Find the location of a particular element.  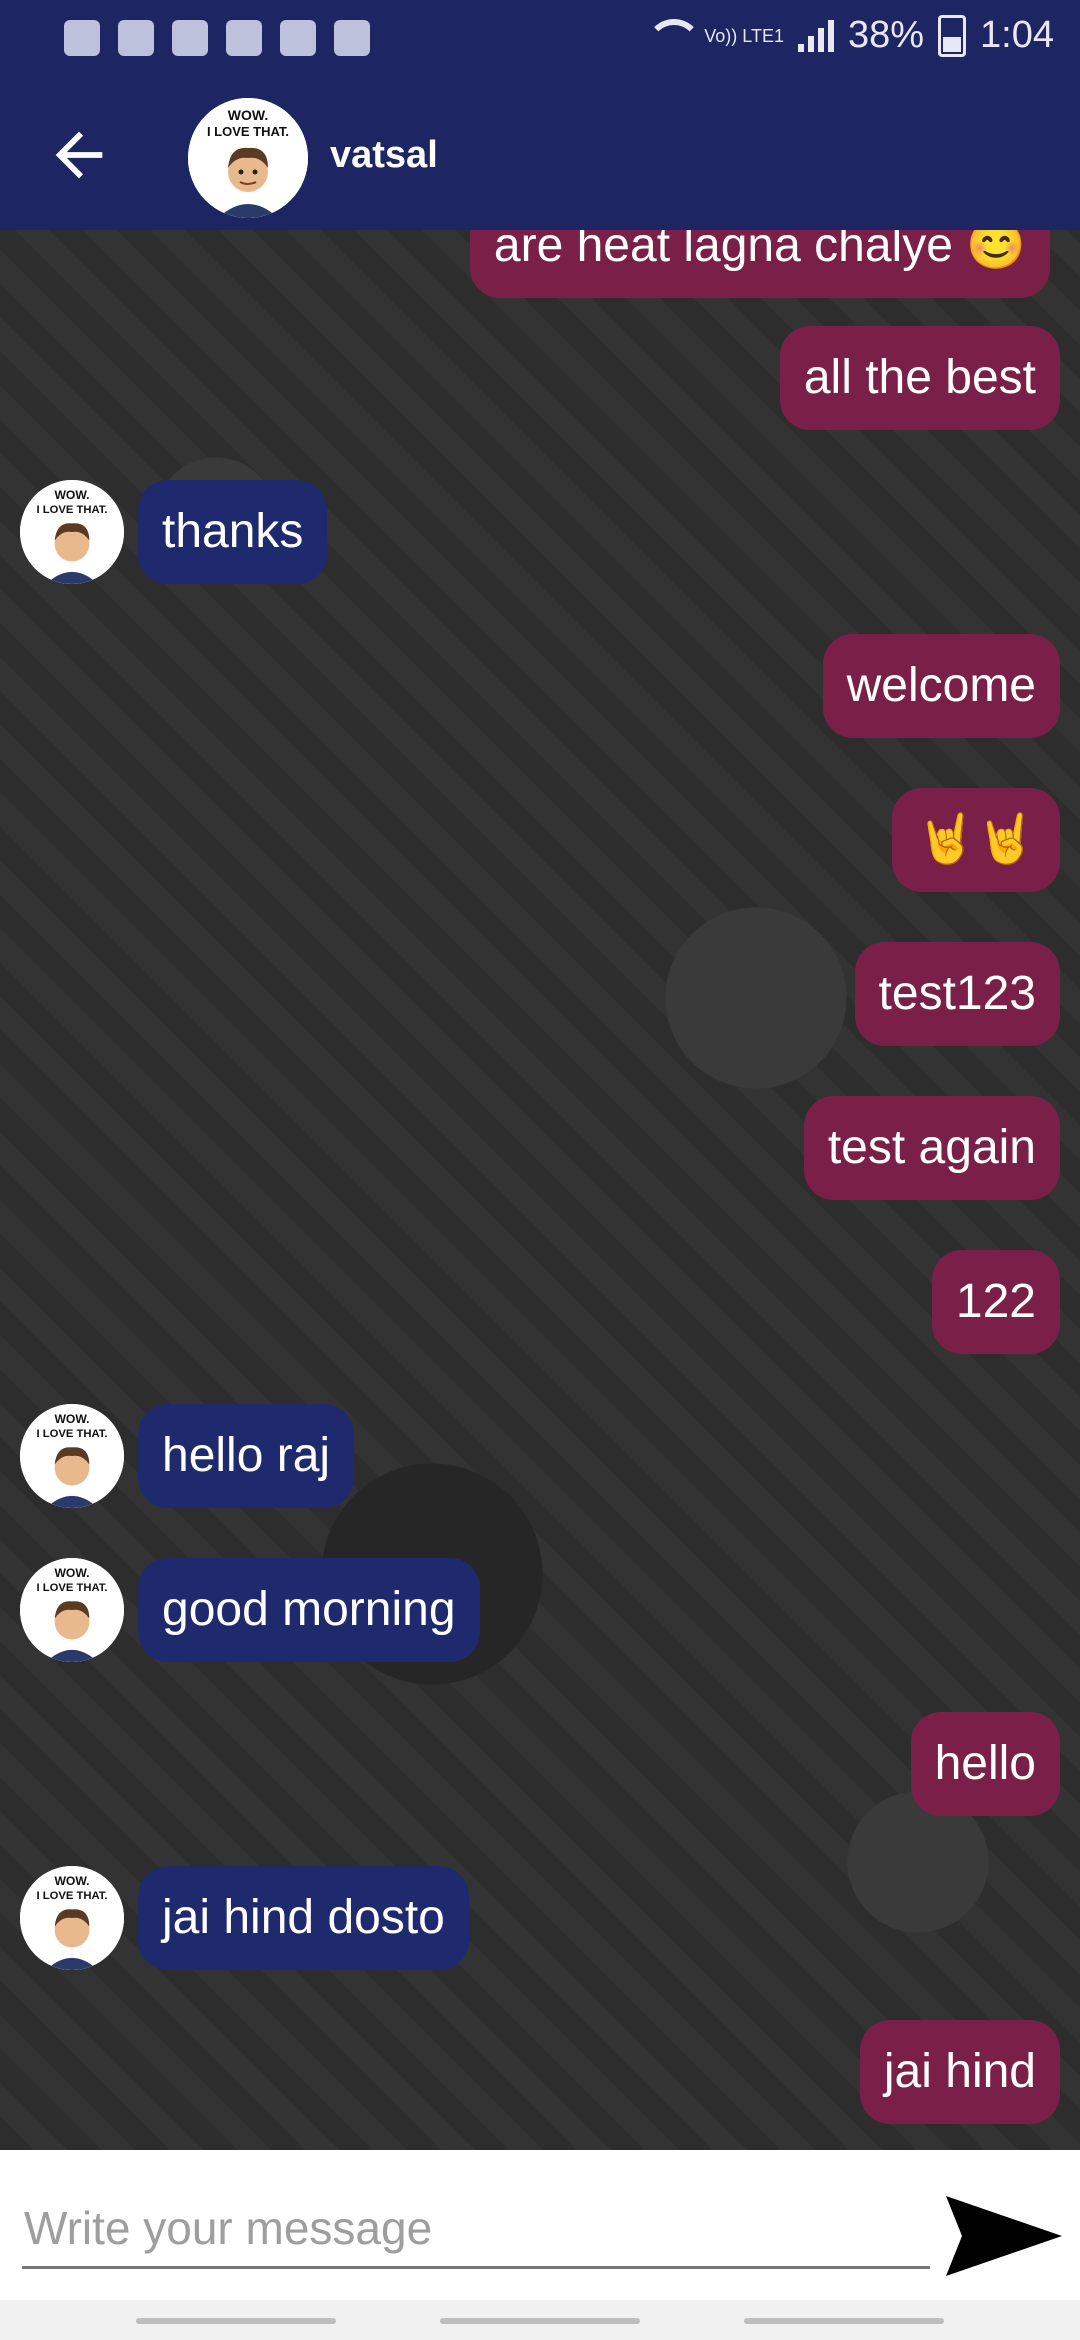

message-bubble-sent: 122 is located at coordinates (995, 1302).